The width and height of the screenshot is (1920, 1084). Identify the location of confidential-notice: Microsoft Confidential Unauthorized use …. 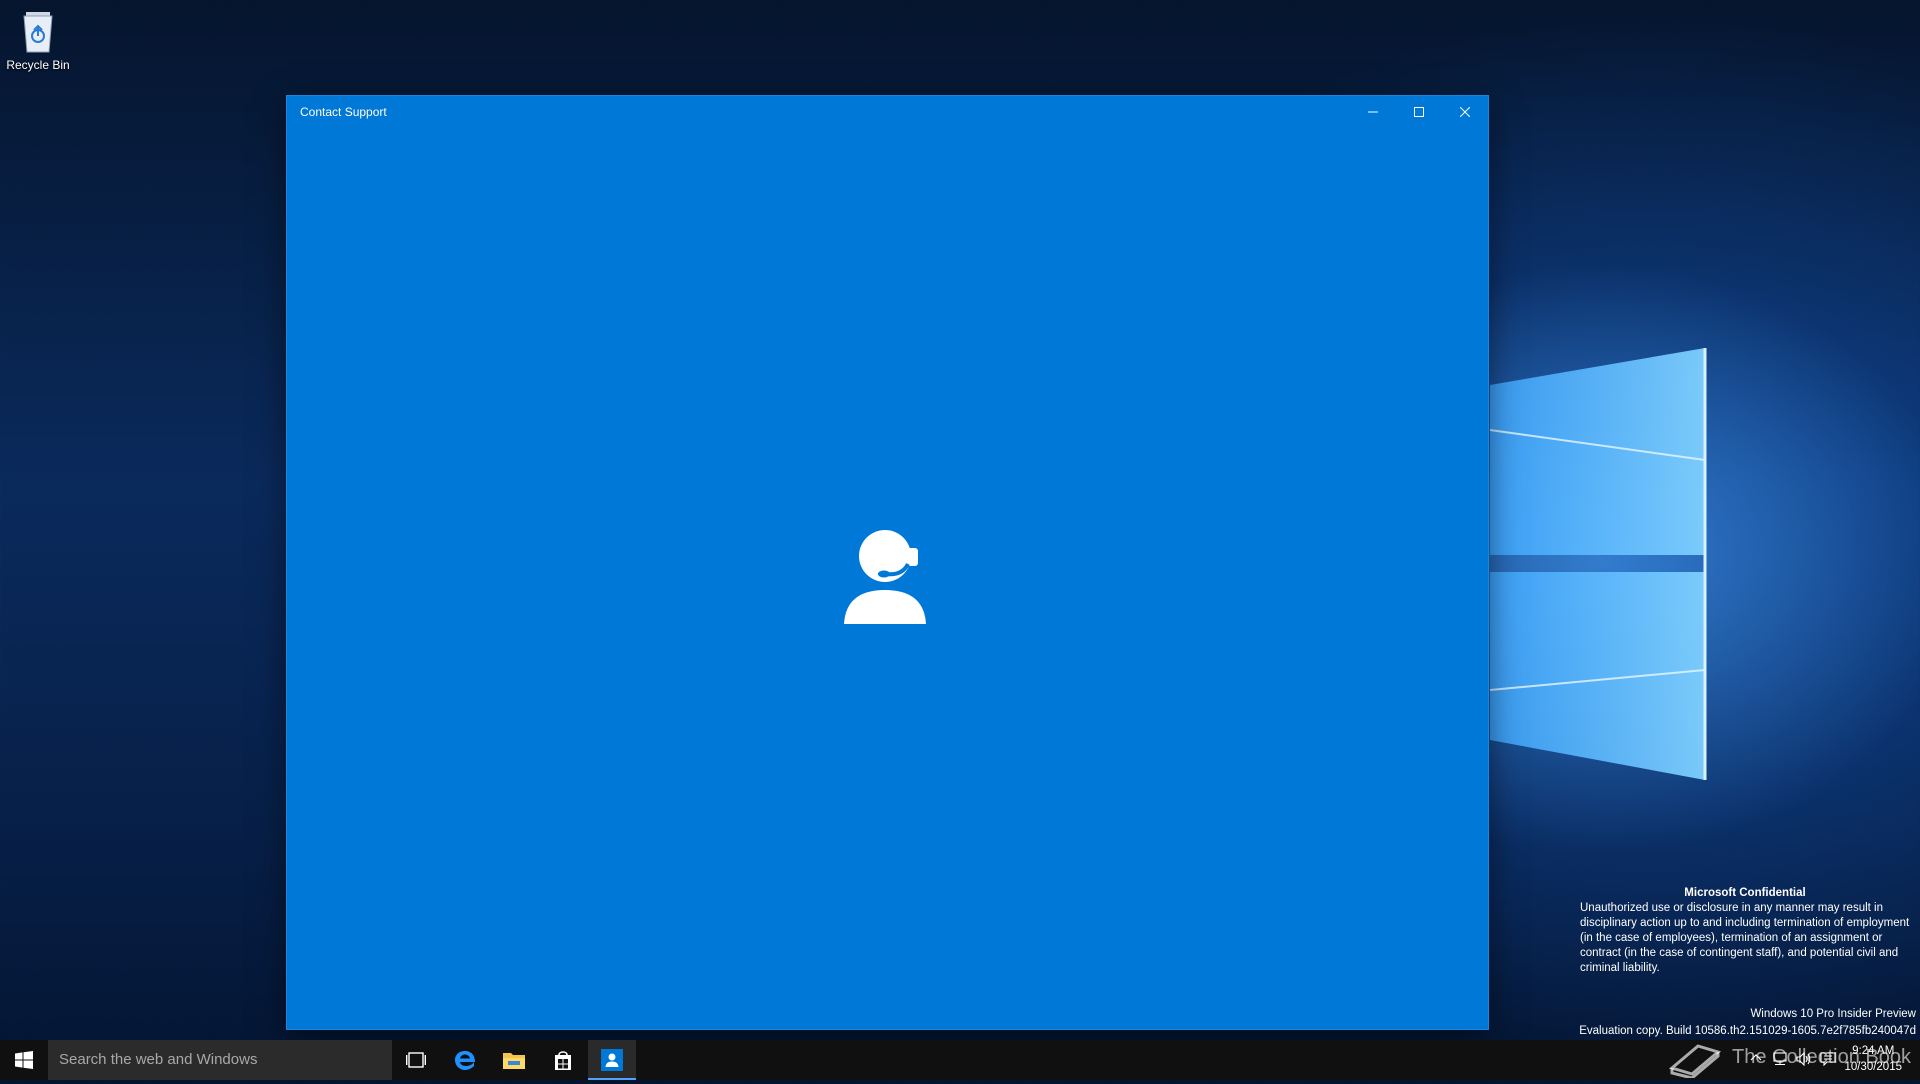
(1745, 931).